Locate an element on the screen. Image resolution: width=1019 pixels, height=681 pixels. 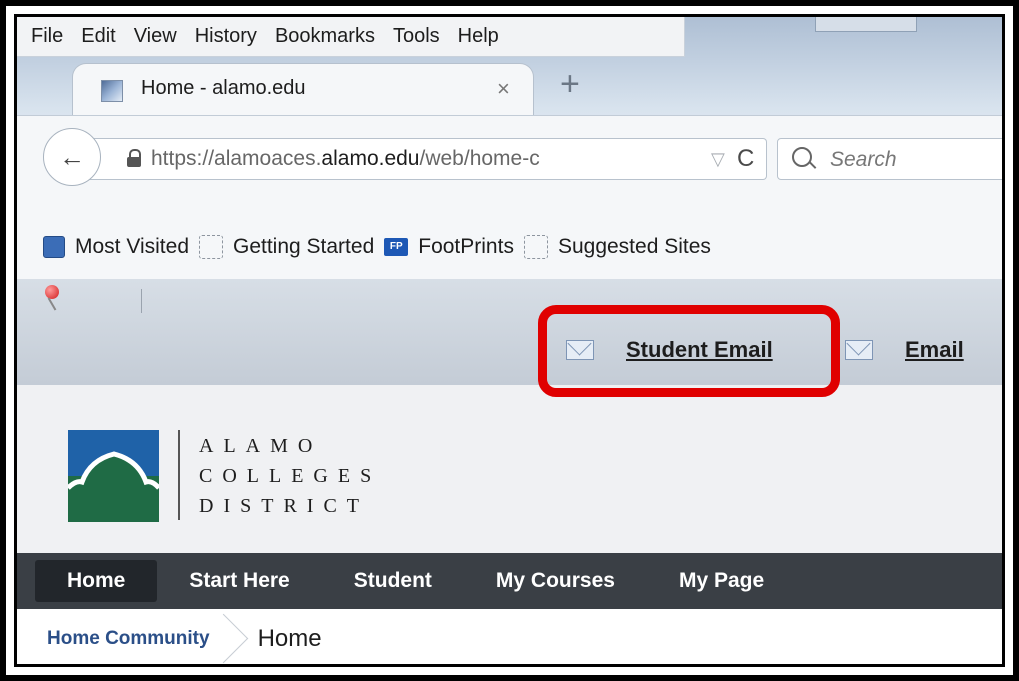
bookmark-most-visited: Most Visited is located at coordinates (116, 247).